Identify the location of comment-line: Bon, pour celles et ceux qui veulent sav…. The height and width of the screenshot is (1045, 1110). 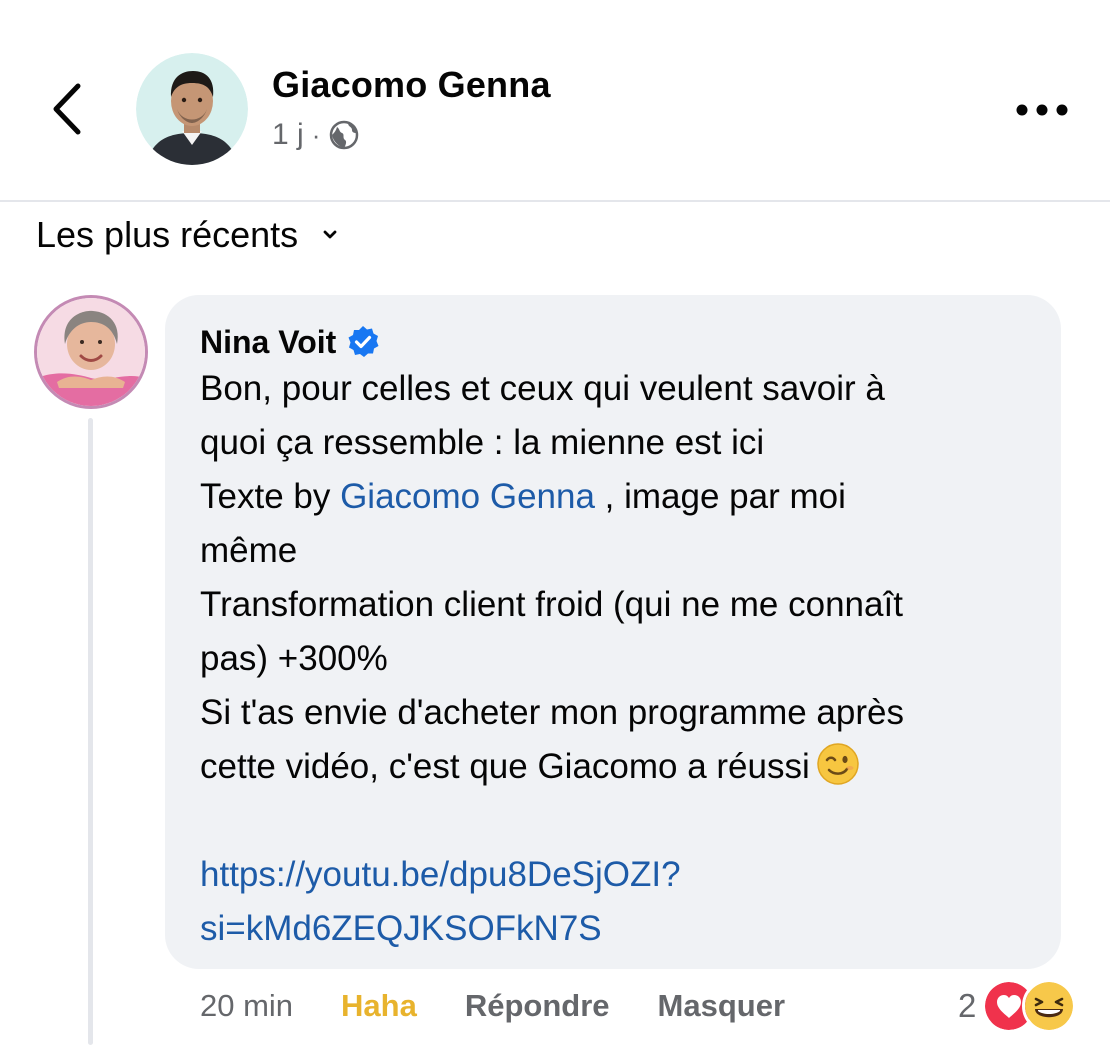
(542, 388).